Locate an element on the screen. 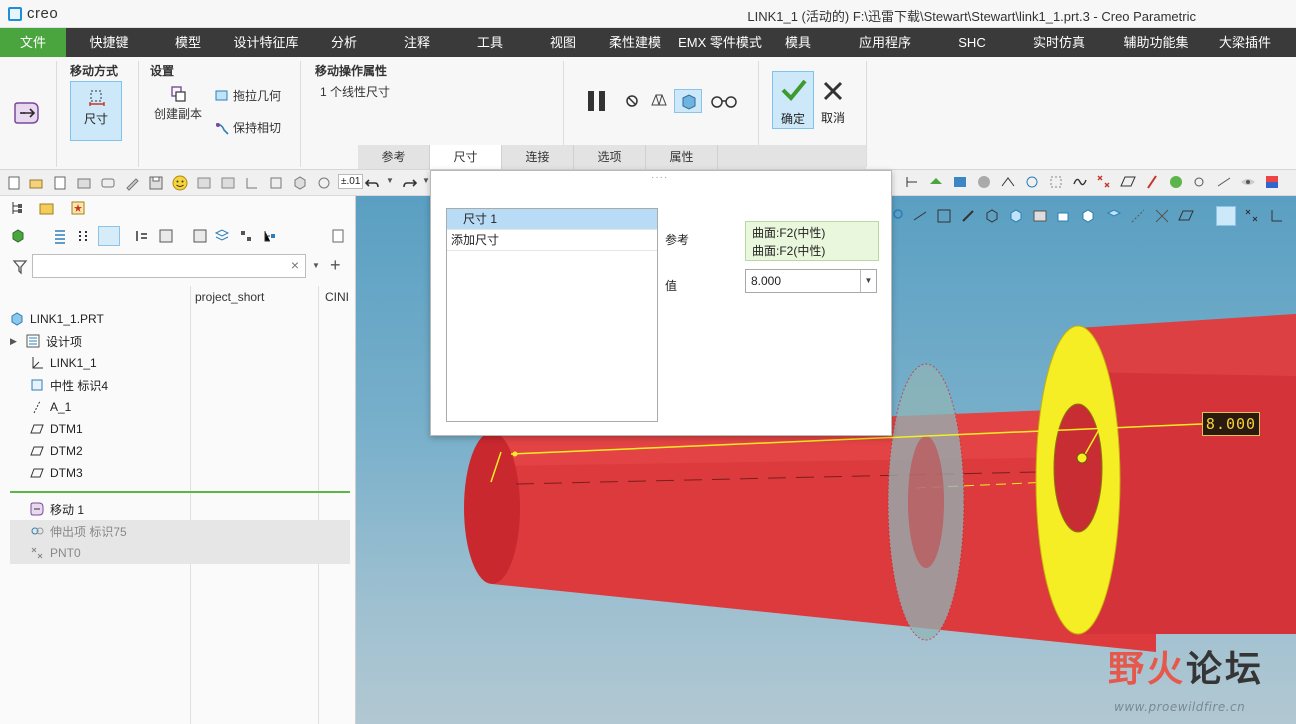 The image size is (1296, 724). menu-view: 视图 is located at coordinates (563, 42).